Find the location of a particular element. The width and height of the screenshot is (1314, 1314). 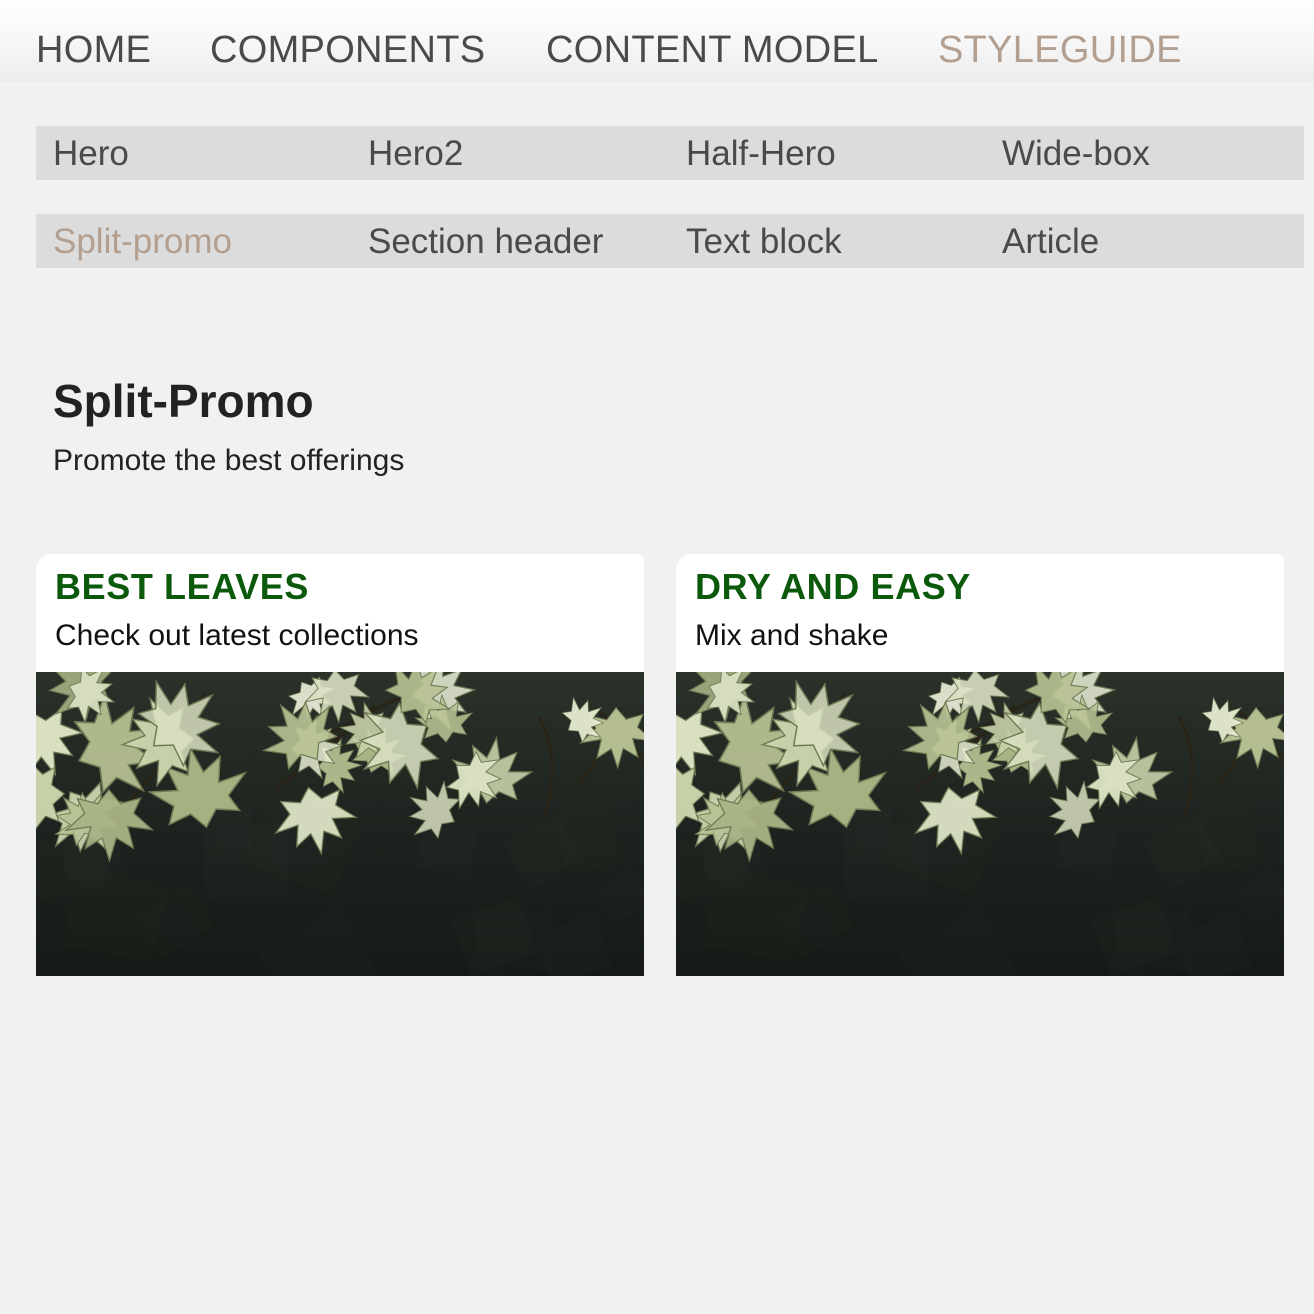

subnav-item-split-promo: Split-promo is located at coordinates (142, 242).